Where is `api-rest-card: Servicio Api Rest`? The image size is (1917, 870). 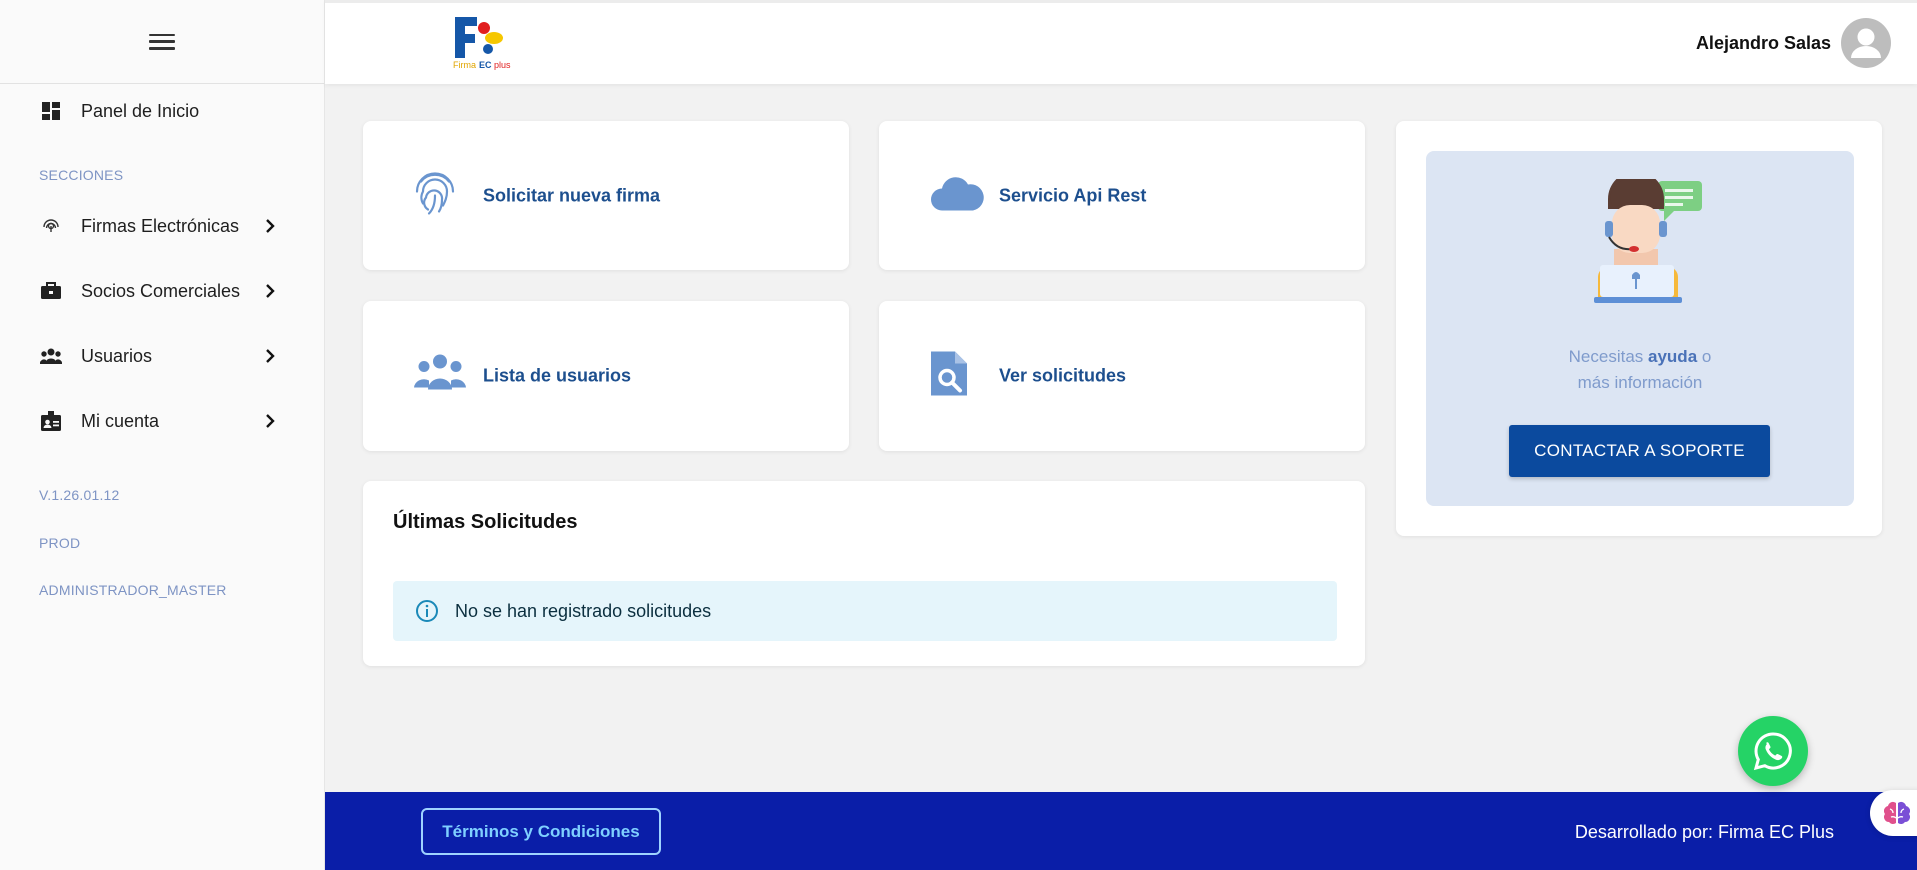 api-rest-card: Servicio Api Rest is located at coordinates (1122, 195).